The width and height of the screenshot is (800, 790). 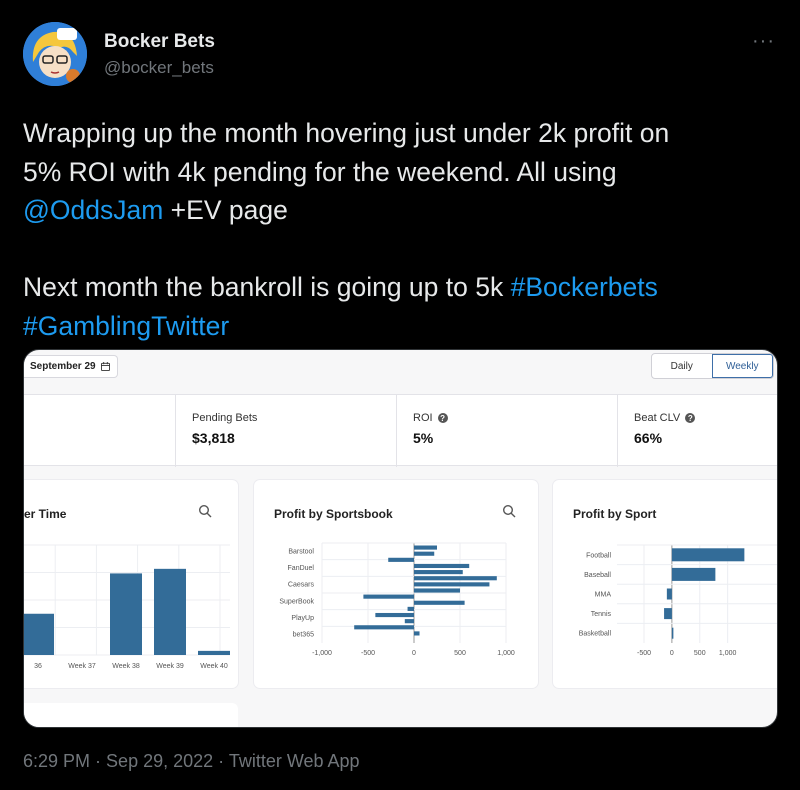 I want to click on tweet-source: Twitter Web App, so click(x=294, y=761).